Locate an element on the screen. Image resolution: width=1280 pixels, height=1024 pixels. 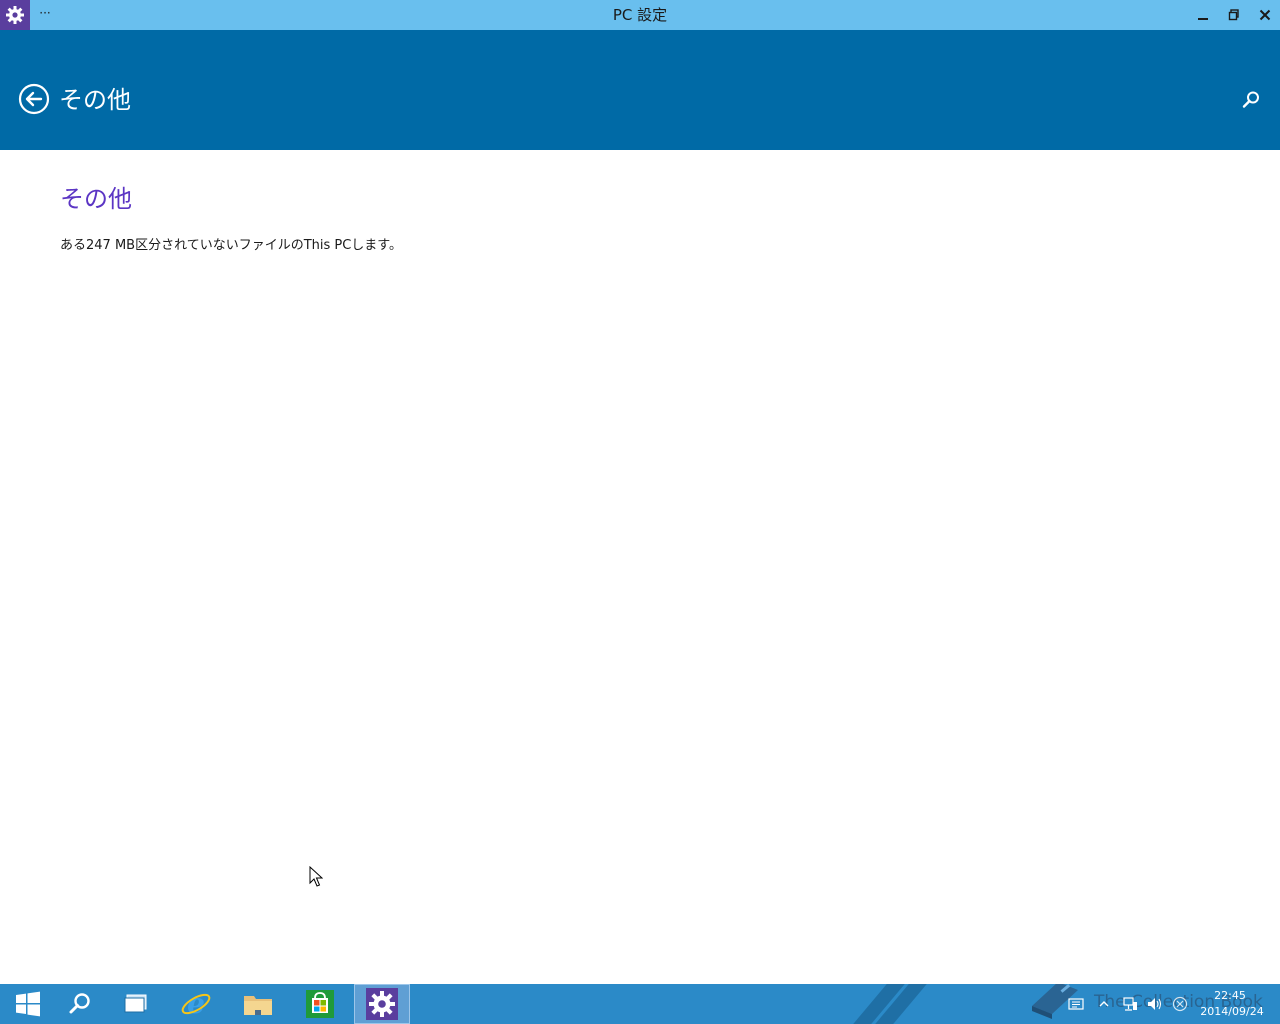
storage-description: ある247 MB区分されていないファイルのThis PCします。 is located at coordinates (231, 245).